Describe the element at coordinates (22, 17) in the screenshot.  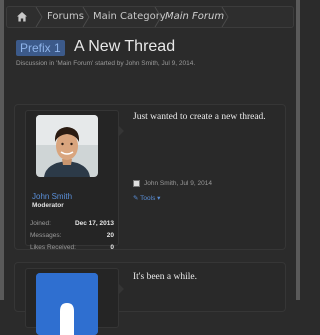
I see `home-icon` at that location.